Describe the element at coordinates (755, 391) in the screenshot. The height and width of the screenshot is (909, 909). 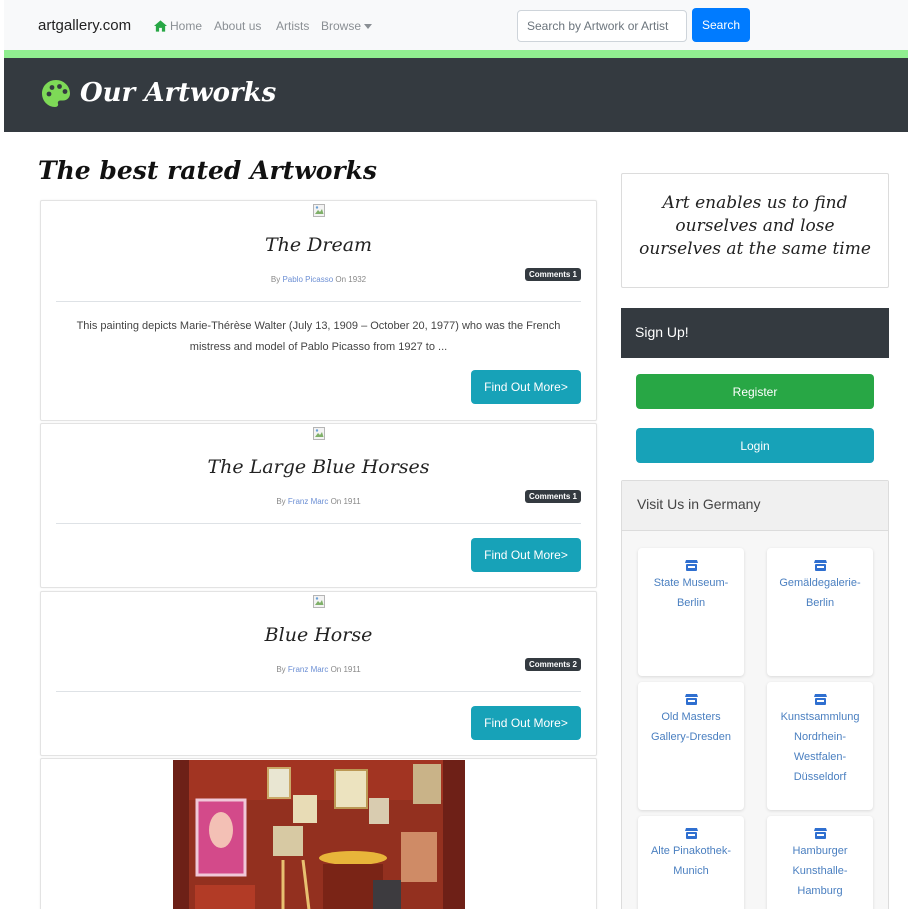
I see `register-button: Register` at that location.